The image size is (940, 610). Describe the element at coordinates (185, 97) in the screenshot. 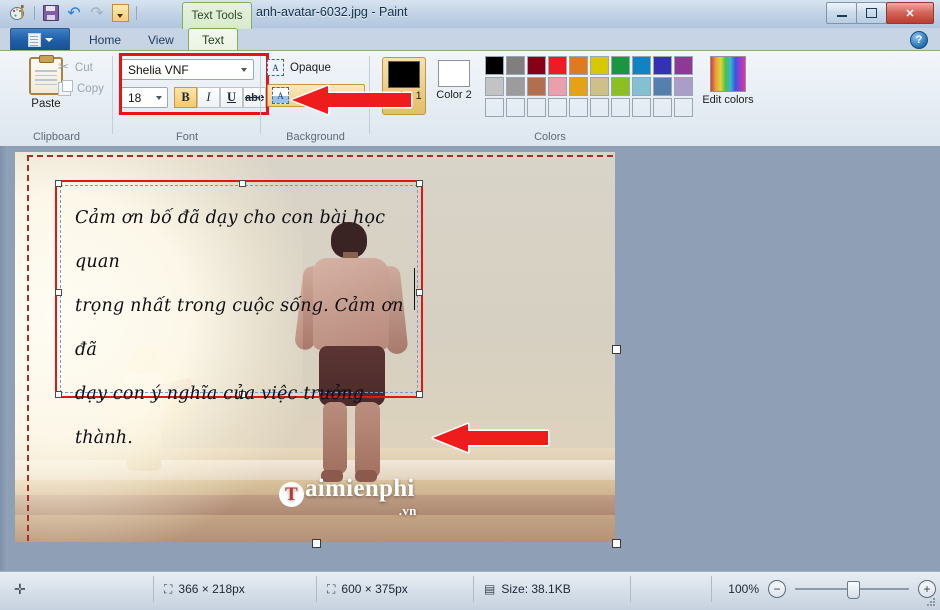

I see `bold-button: B` at that location.